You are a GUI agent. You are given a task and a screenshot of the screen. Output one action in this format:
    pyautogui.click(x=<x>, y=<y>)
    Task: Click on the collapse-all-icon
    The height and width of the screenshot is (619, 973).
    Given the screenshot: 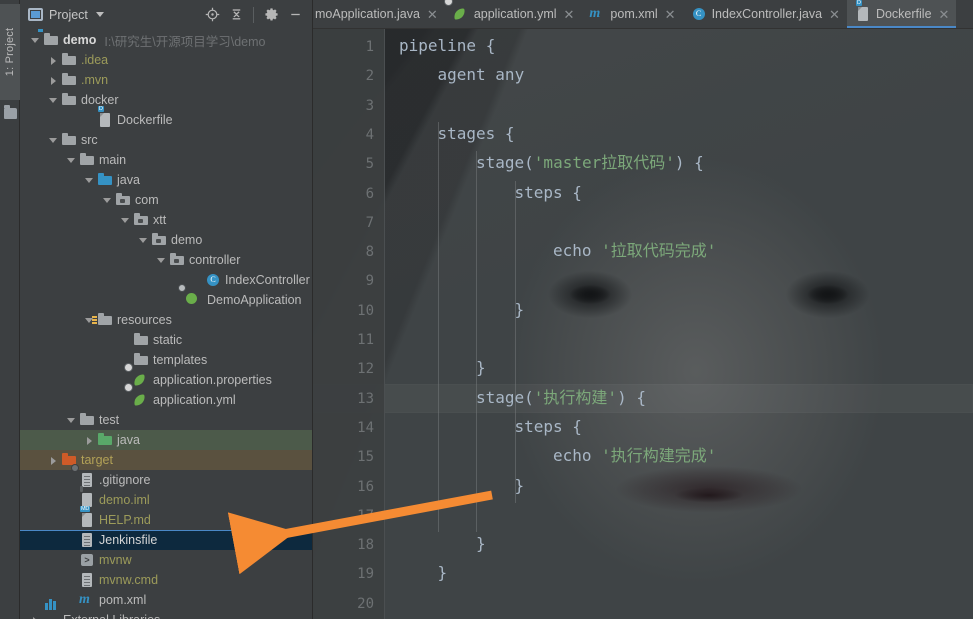 What is the action you would take?
    pyautogui.click(x=236, y=15)
    